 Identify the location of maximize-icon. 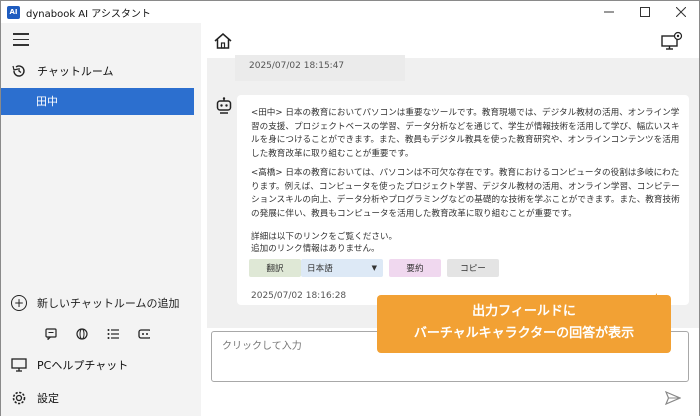
(645, 12).